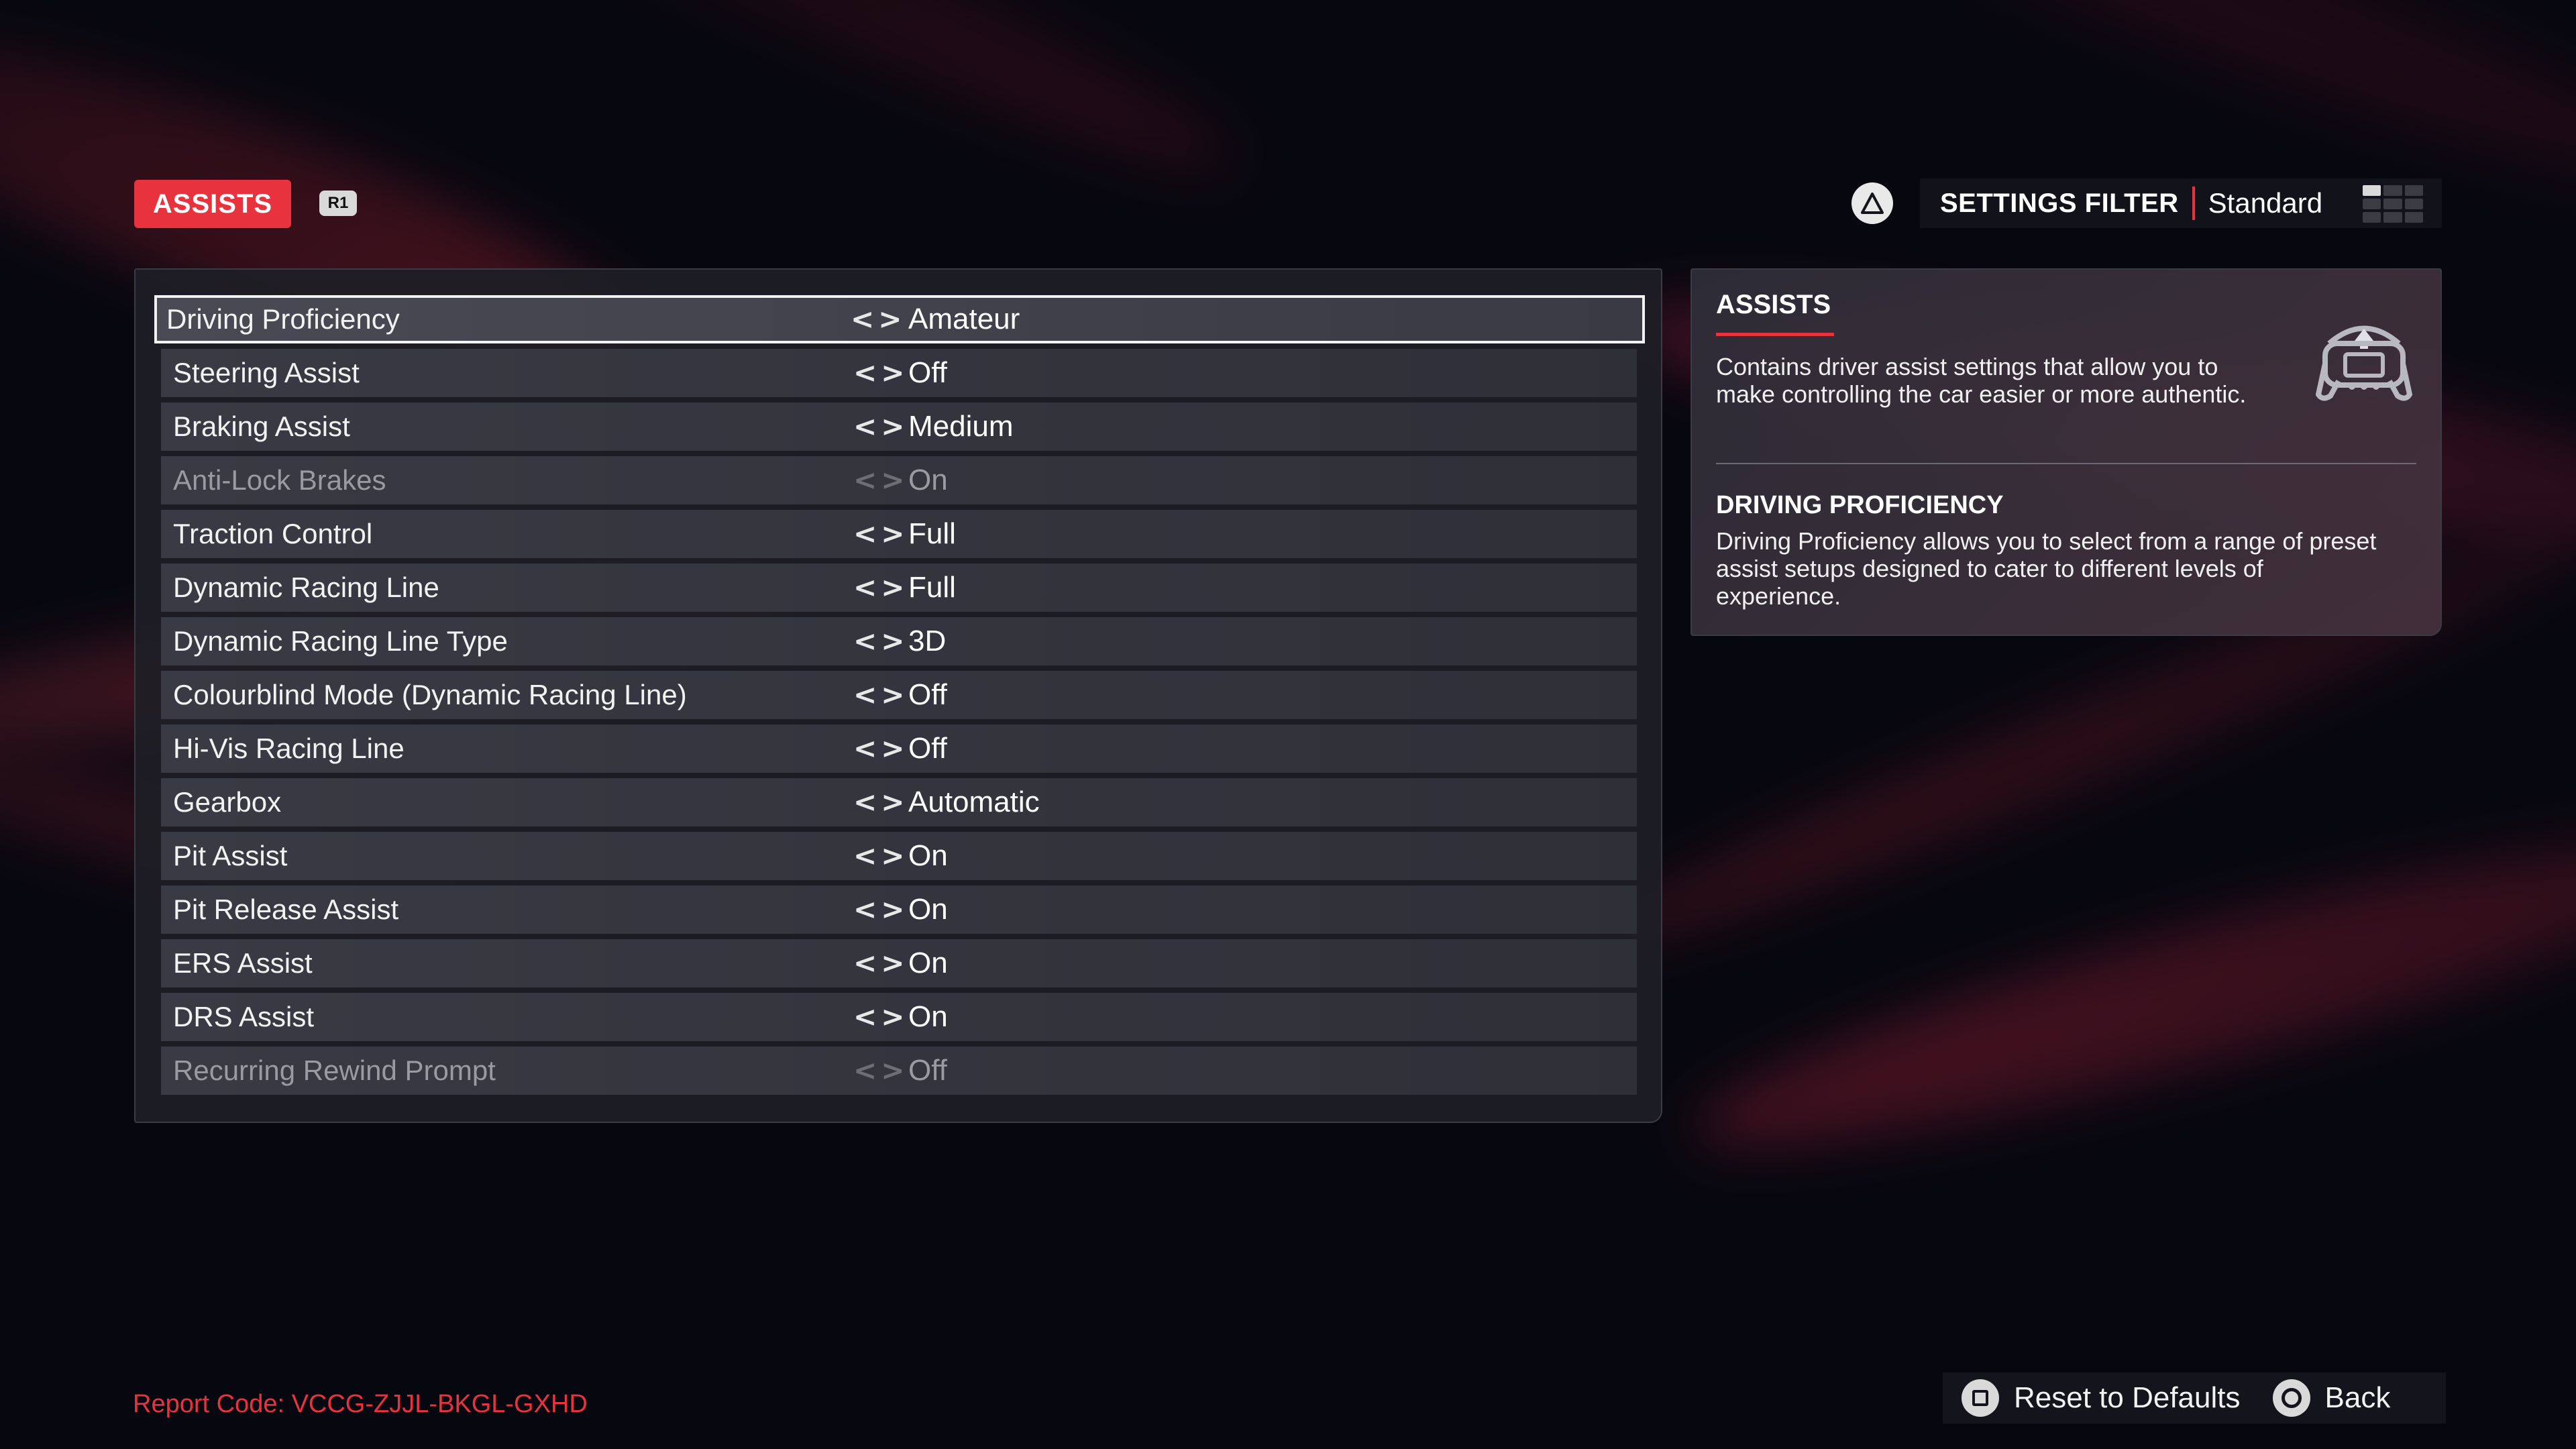 The image size is (2576, 1449). What do you see at coordinates (430, 694) in the screenshot?
I see `setting-label: Colourblind Mode (Dynamic Racing Line)` at bounding box center [430, 694].